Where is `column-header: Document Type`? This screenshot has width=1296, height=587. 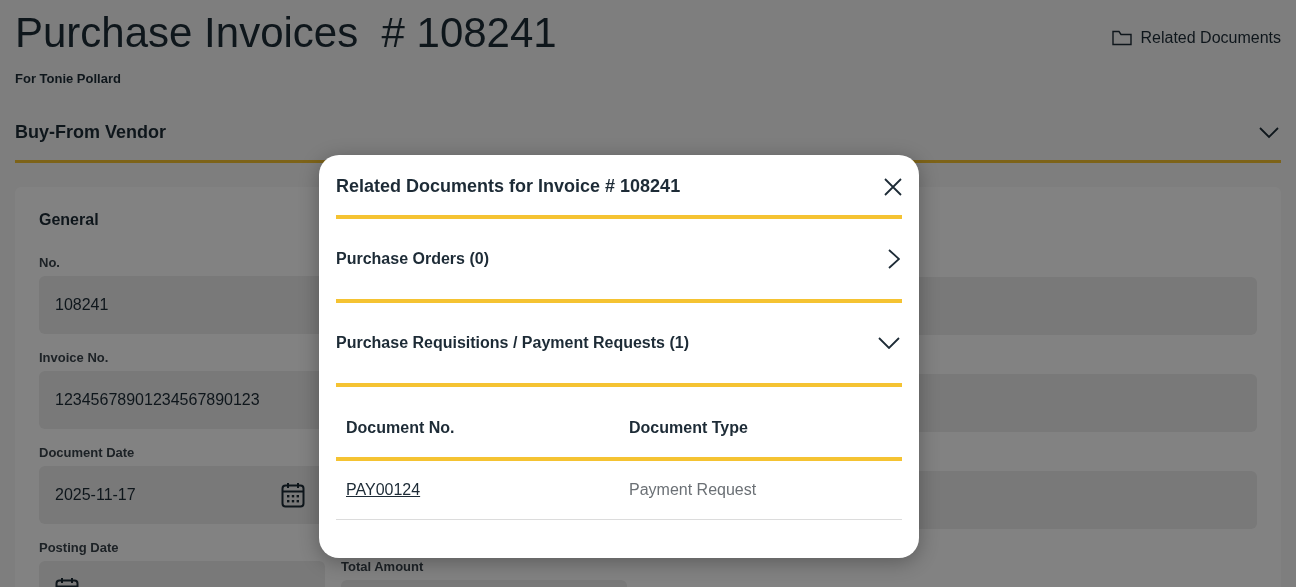
column-header: Document Type is located at coordinates (760, 423).